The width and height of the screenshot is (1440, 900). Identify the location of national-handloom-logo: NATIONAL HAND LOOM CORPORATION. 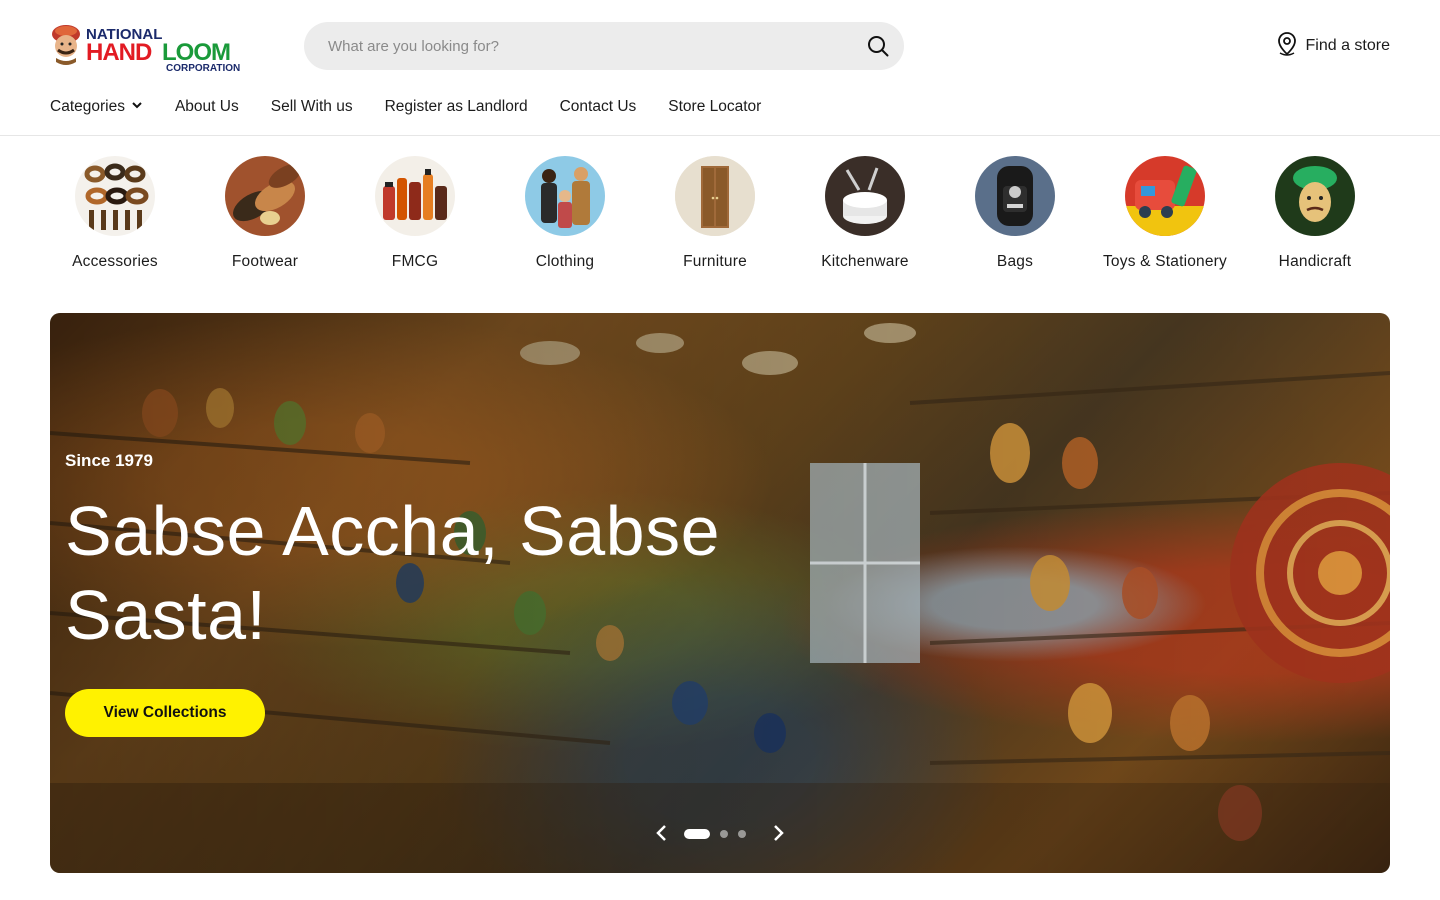
(152, 48).